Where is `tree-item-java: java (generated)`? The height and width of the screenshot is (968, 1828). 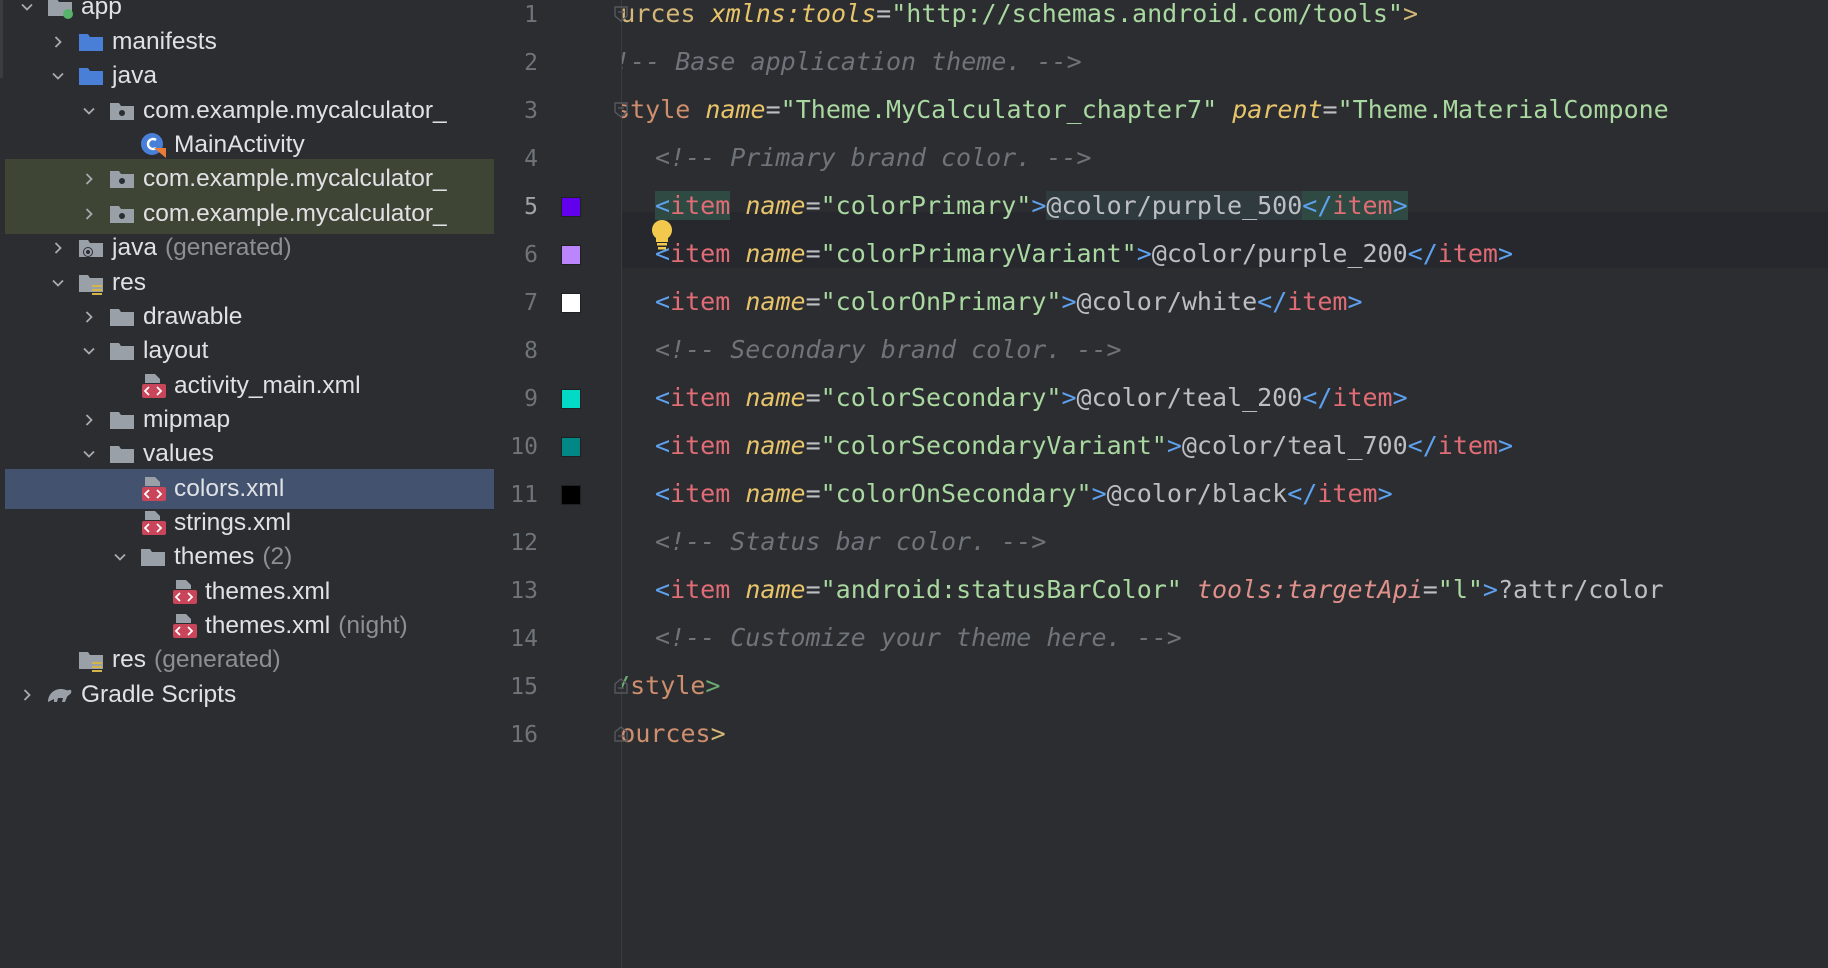 tree-item-java: java (generated) is located at coordinates (249, 248).